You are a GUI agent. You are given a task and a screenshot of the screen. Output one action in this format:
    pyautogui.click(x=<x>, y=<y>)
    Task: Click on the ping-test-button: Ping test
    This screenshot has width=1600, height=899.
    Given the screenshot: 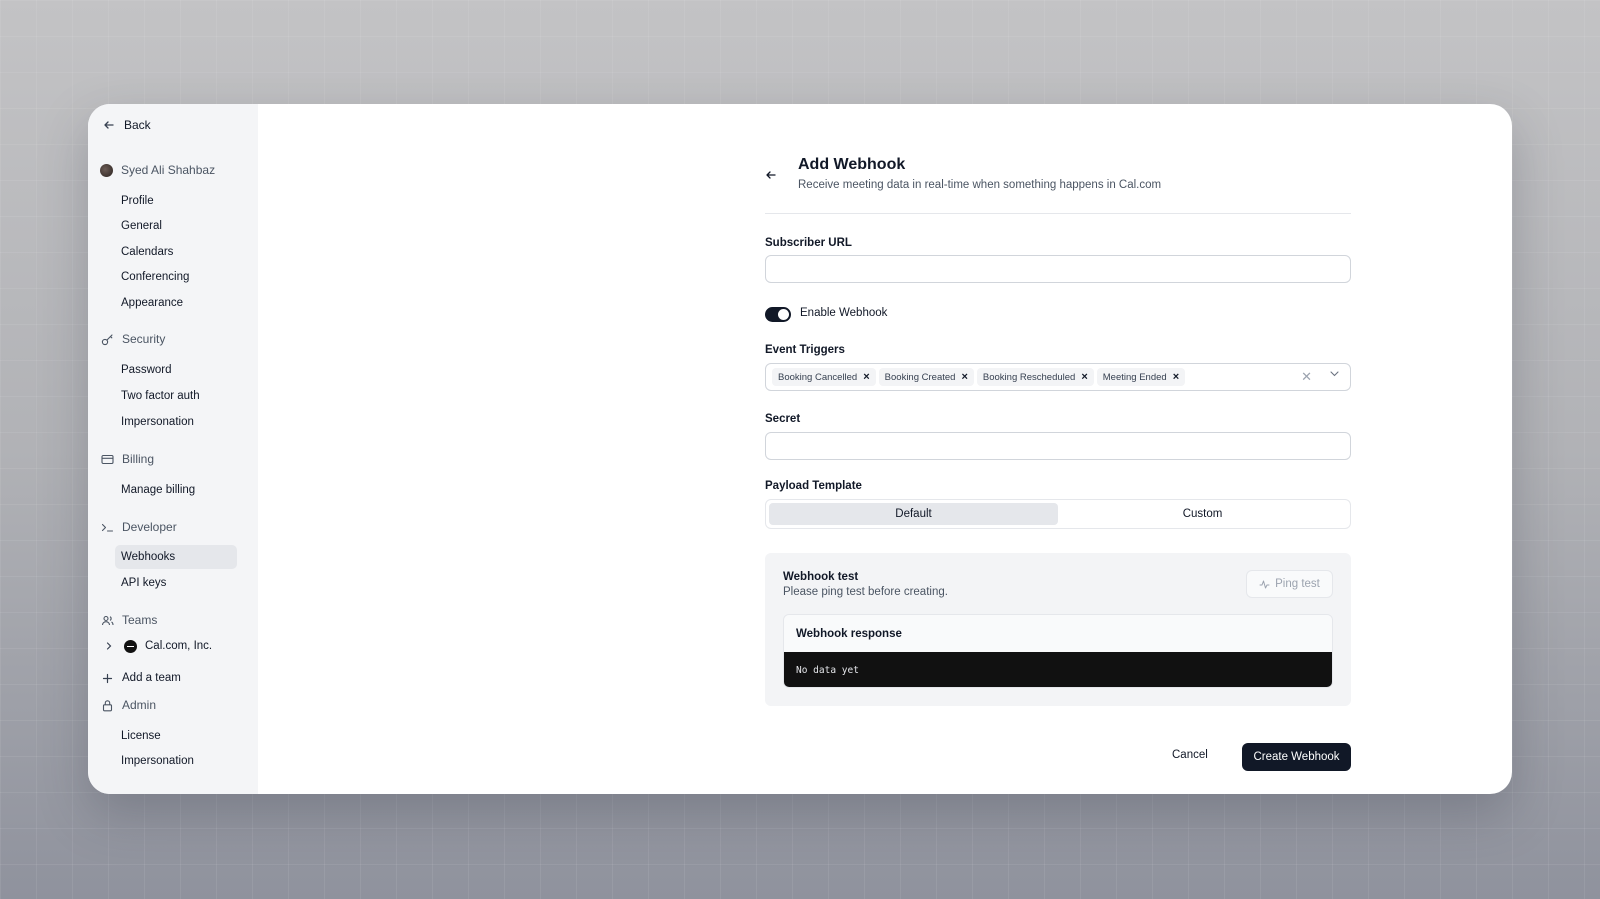 What is the action you would take?
    pyautogui.click(x=1289, y=584)
    